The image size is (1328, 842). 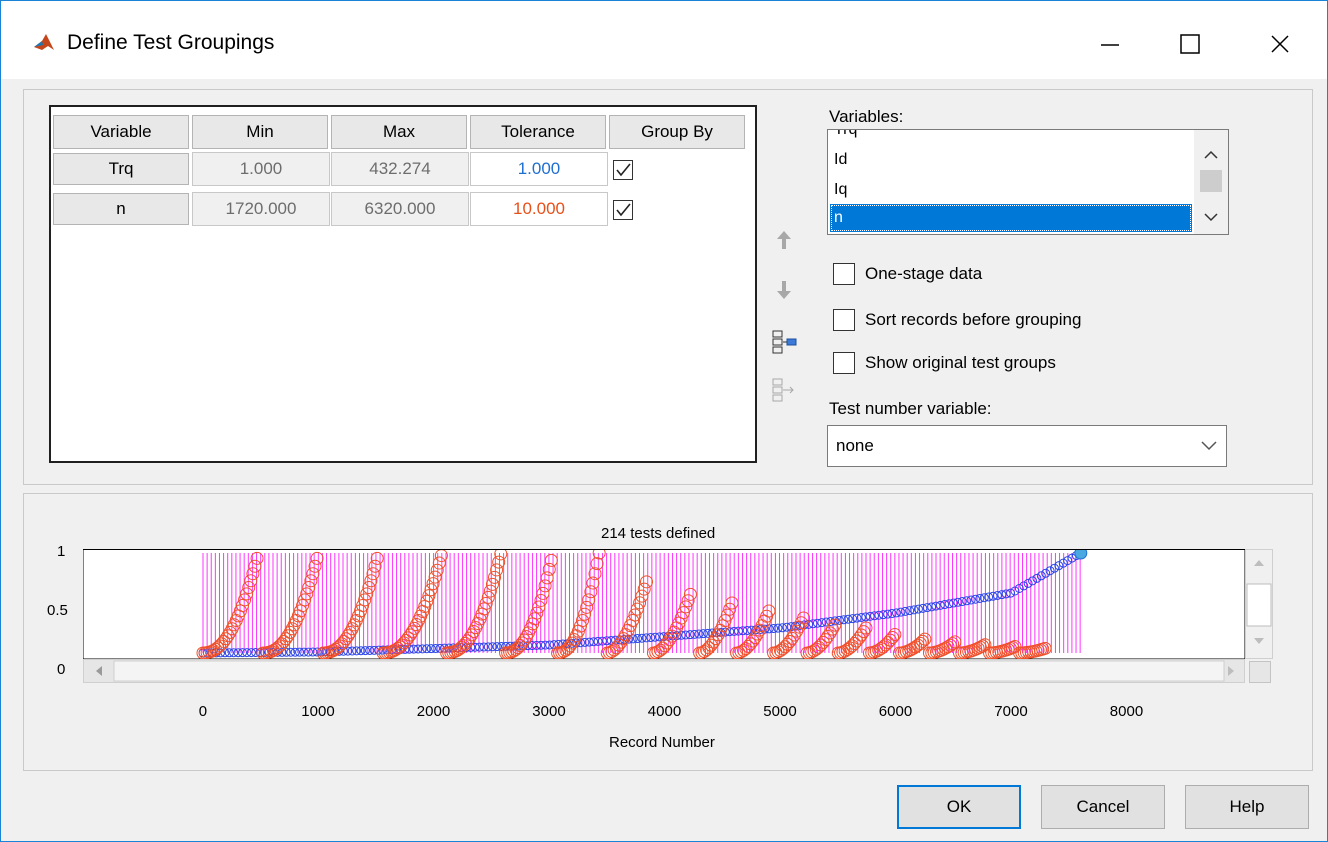 I want to click on sort-records-option: Sort records before grouping, so click(x=957, y=320).